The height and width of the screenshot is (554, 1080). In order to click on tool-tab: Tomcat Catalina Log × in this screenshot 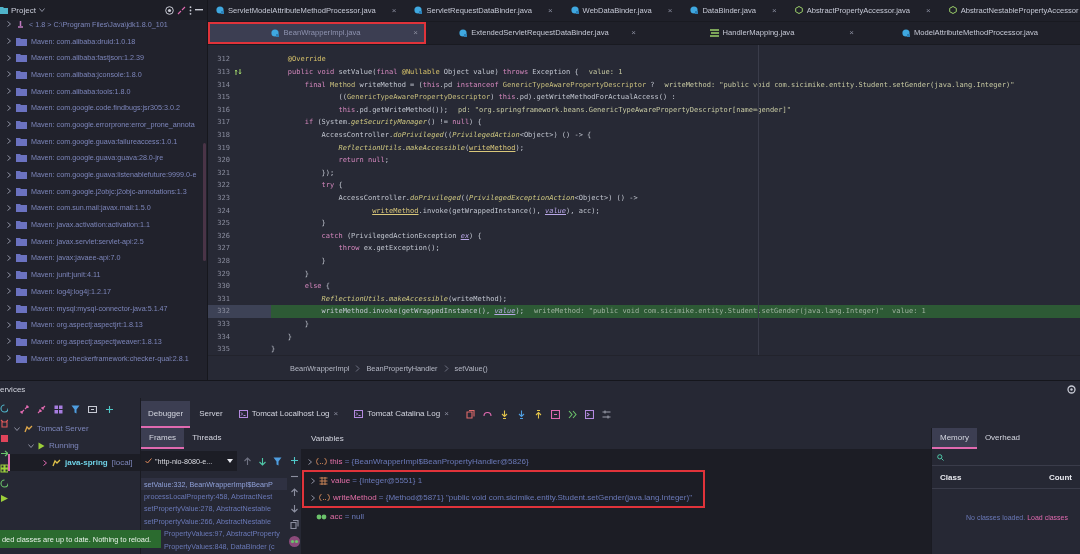, I will do `click(401, 414)`.